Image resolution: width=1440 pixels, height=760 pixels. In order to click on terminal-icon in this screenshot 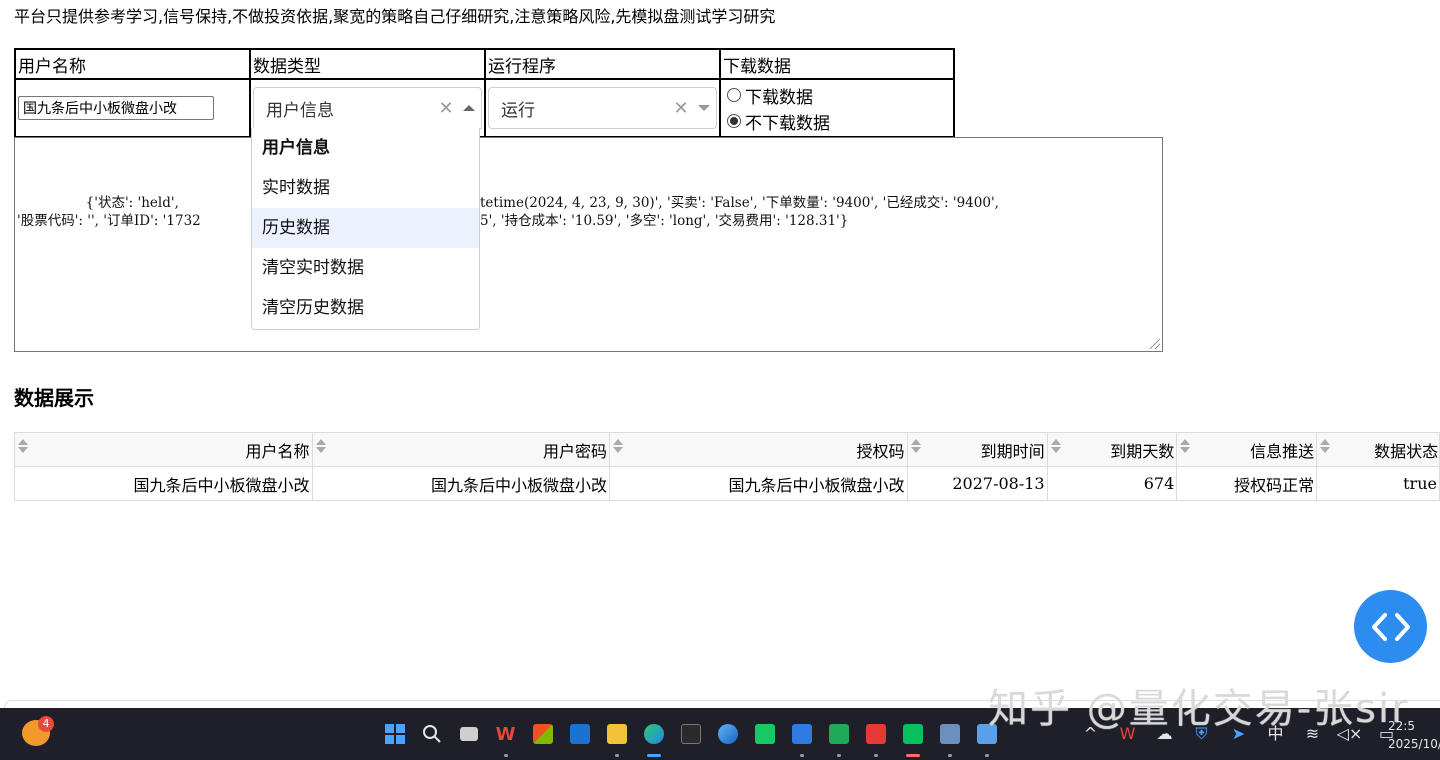, I will do `click(690, 734)`.